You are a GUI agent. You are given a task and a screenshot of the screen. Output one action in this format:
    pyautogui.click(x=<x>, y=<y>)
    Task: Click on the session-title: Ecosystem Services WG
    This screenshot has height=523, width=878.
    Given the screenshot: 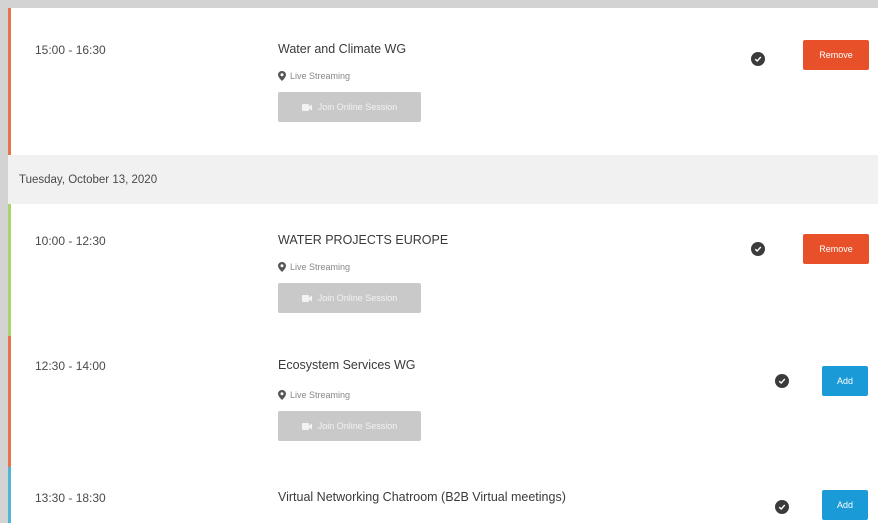 What is the action you would take?
    pyautogui.click(x=347, y=365)
    